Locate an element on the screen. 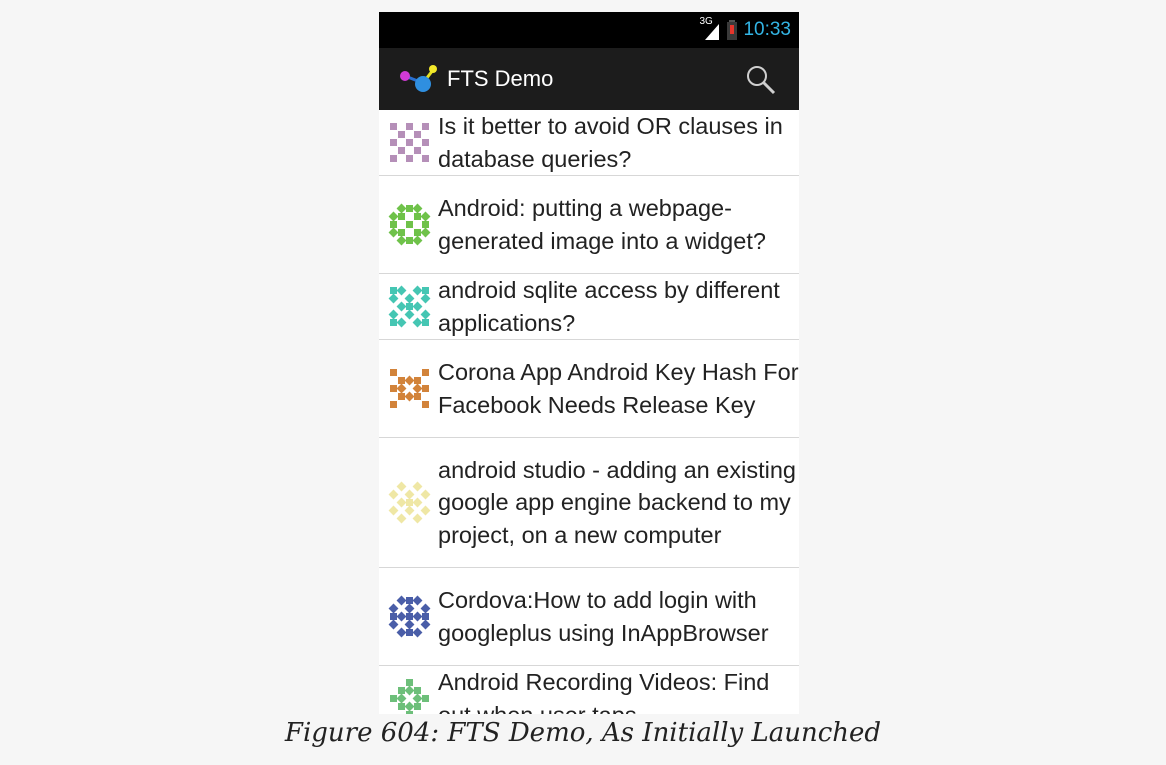 The image size is (1166, 765). battery-icon is located at coordinates (732, 30).